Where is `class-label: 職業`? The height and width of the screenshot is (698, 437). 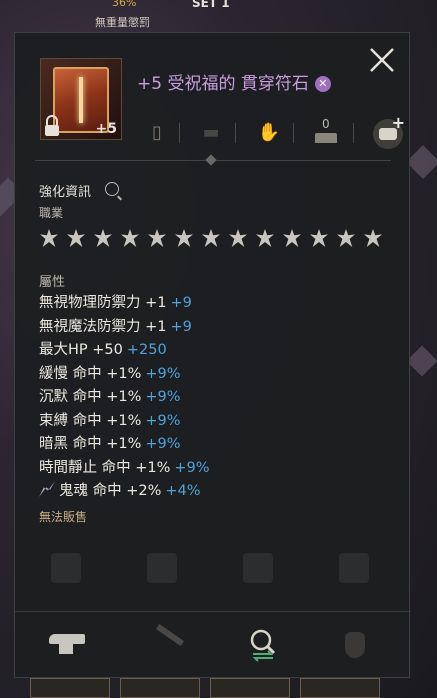
class-label: 職業 is located at coordinates (51, 213).